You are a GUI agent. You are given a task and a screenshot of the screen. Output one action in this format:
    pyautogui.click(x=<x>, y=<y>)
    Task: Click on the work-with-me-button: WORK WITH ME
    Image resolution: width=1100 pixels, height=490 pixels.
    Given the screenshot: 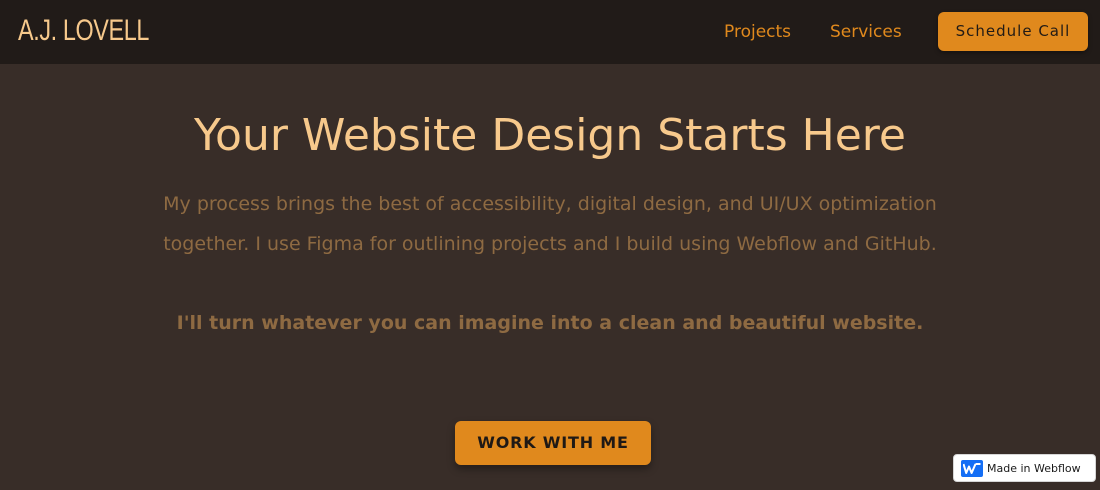 What is the action you would take?
    pyautogui.click(x=553, y=443)
    